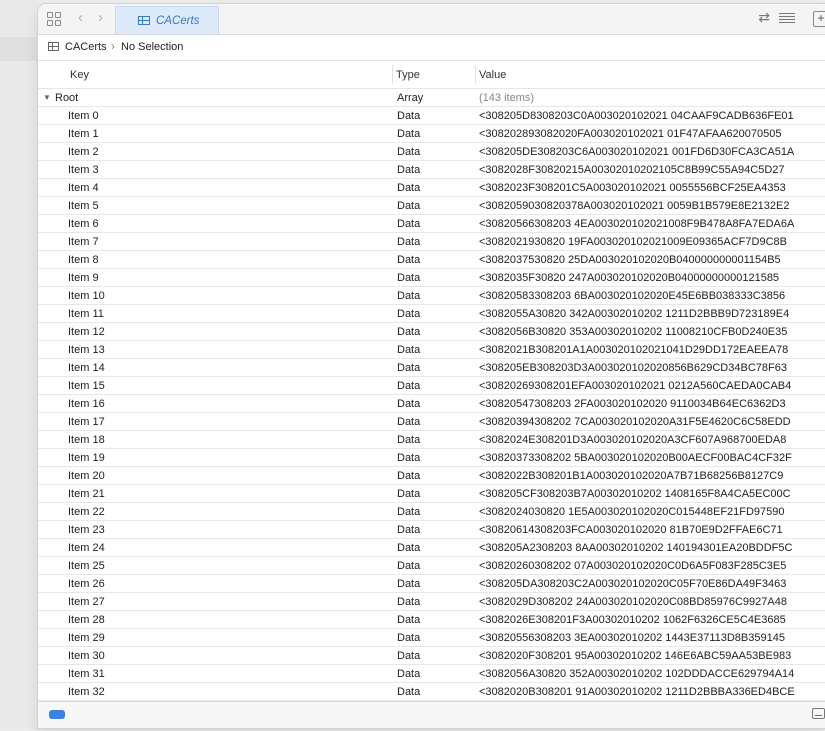  I want to click on breadcrumb-file: CACerts, so click(86, 47).